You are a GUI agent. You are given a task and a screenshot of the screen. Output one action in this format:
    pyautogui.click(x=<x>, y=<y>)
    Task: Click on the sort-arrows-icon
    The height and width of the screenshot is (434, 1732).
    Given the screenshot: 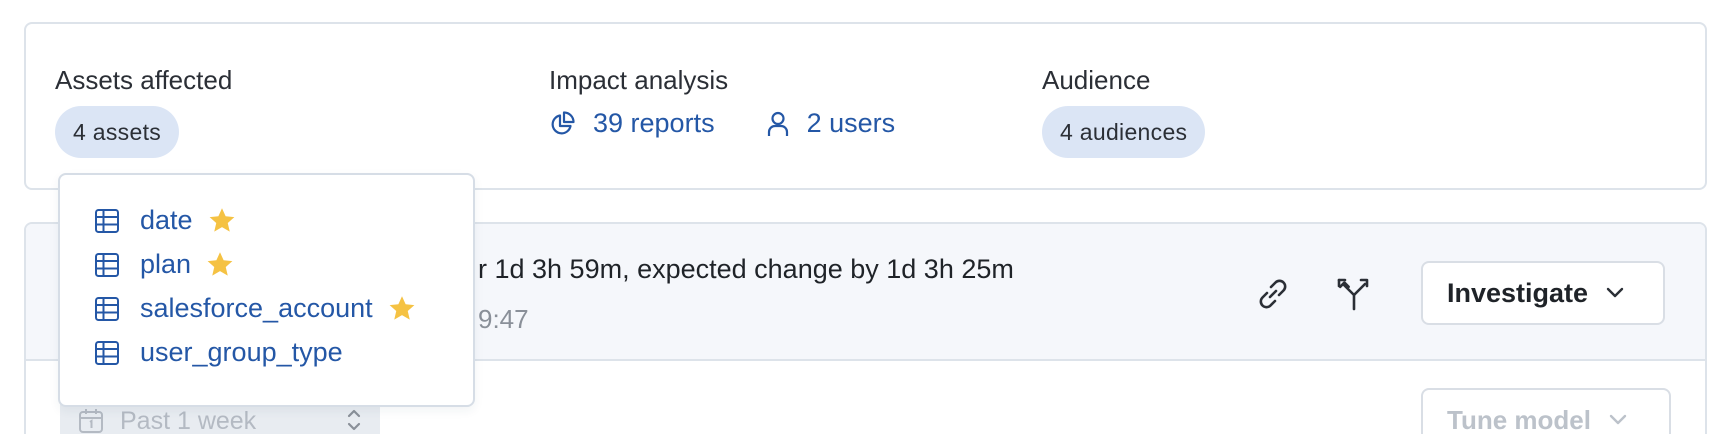 What is the action you would take?
    pyautogui.click(x=354, y=420)
    